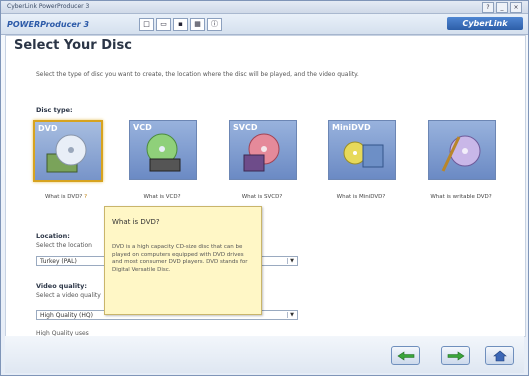 This screenshot has width=529, height=376. Describe the element at coordinates (136, 222) in the screenshot. I see `tooltip-title: What is DVD?` at that location.